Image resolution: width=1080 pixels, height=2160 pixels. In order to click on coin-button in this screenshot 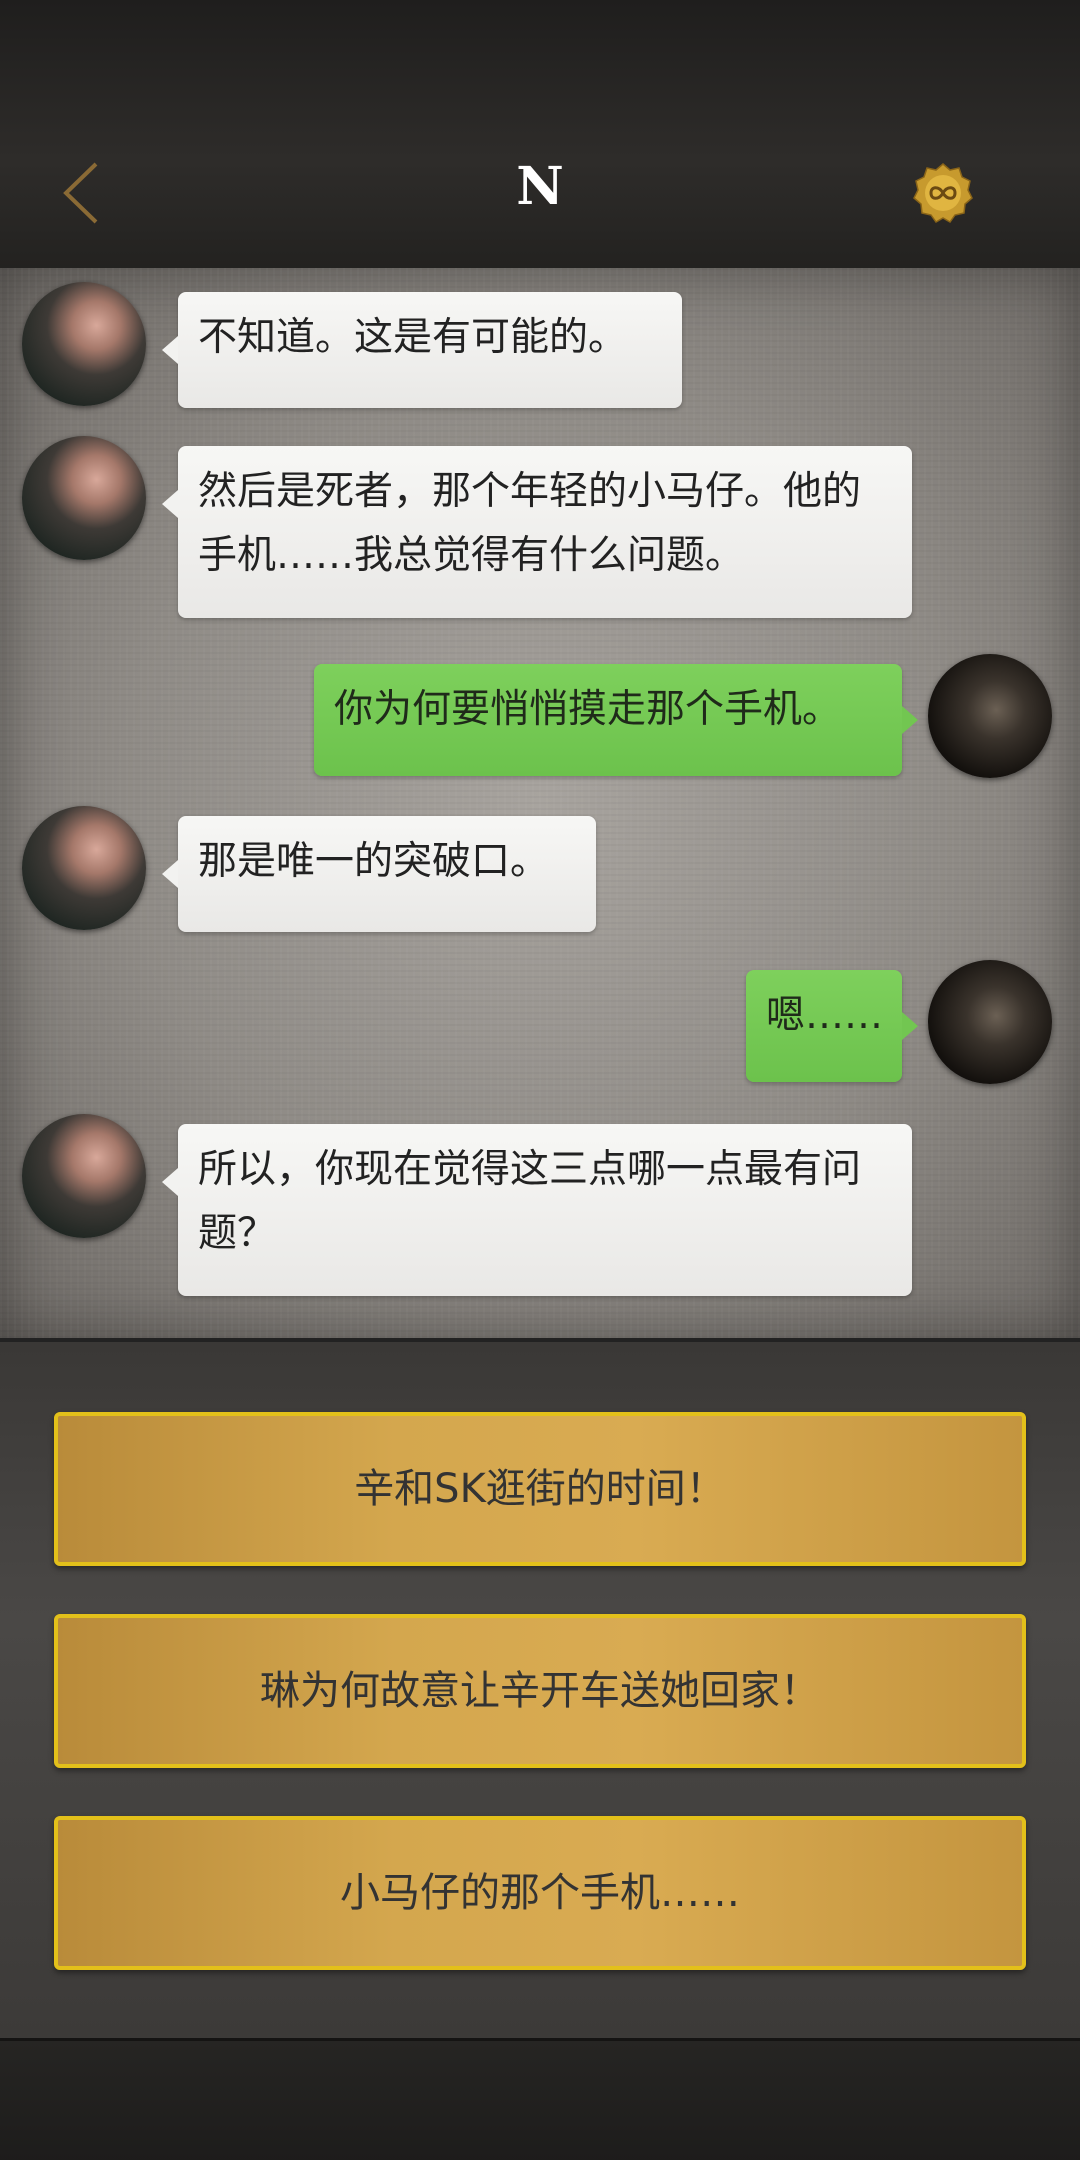, I will do `click(943, 193)`.